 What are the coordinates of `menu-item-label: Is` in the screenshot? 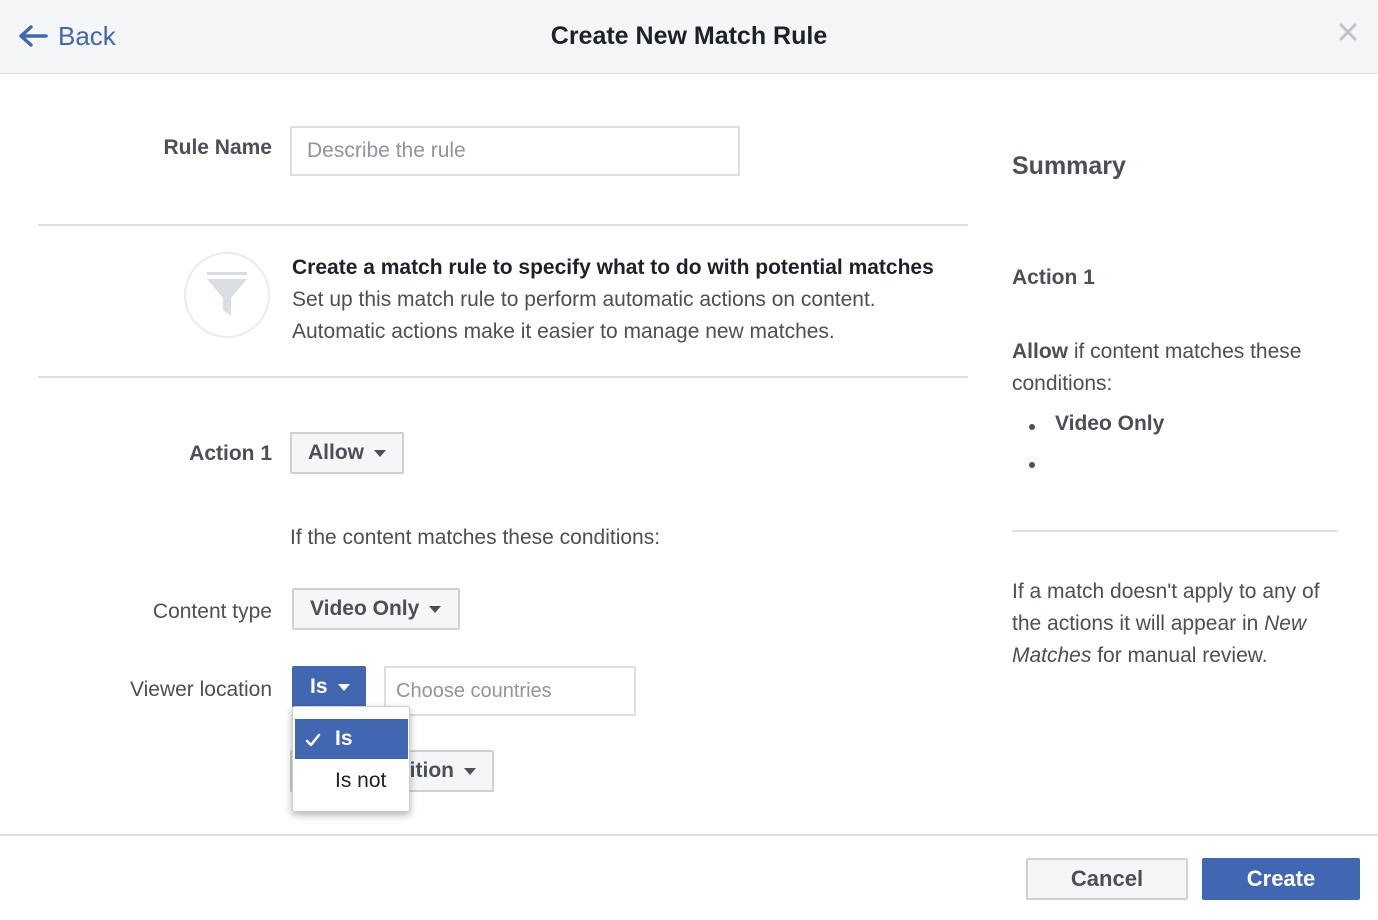 It's located at (344, 738).